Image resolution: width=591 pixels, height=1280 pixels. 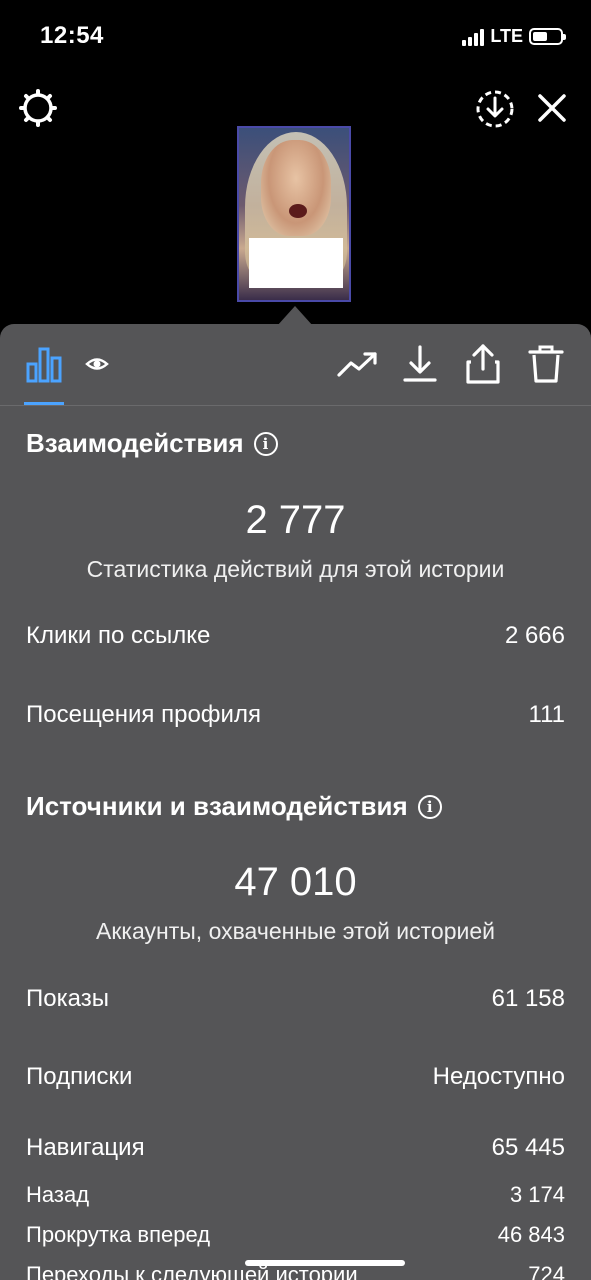 I want to click on interactions-total: 2 777, so click(x=295, y=520).